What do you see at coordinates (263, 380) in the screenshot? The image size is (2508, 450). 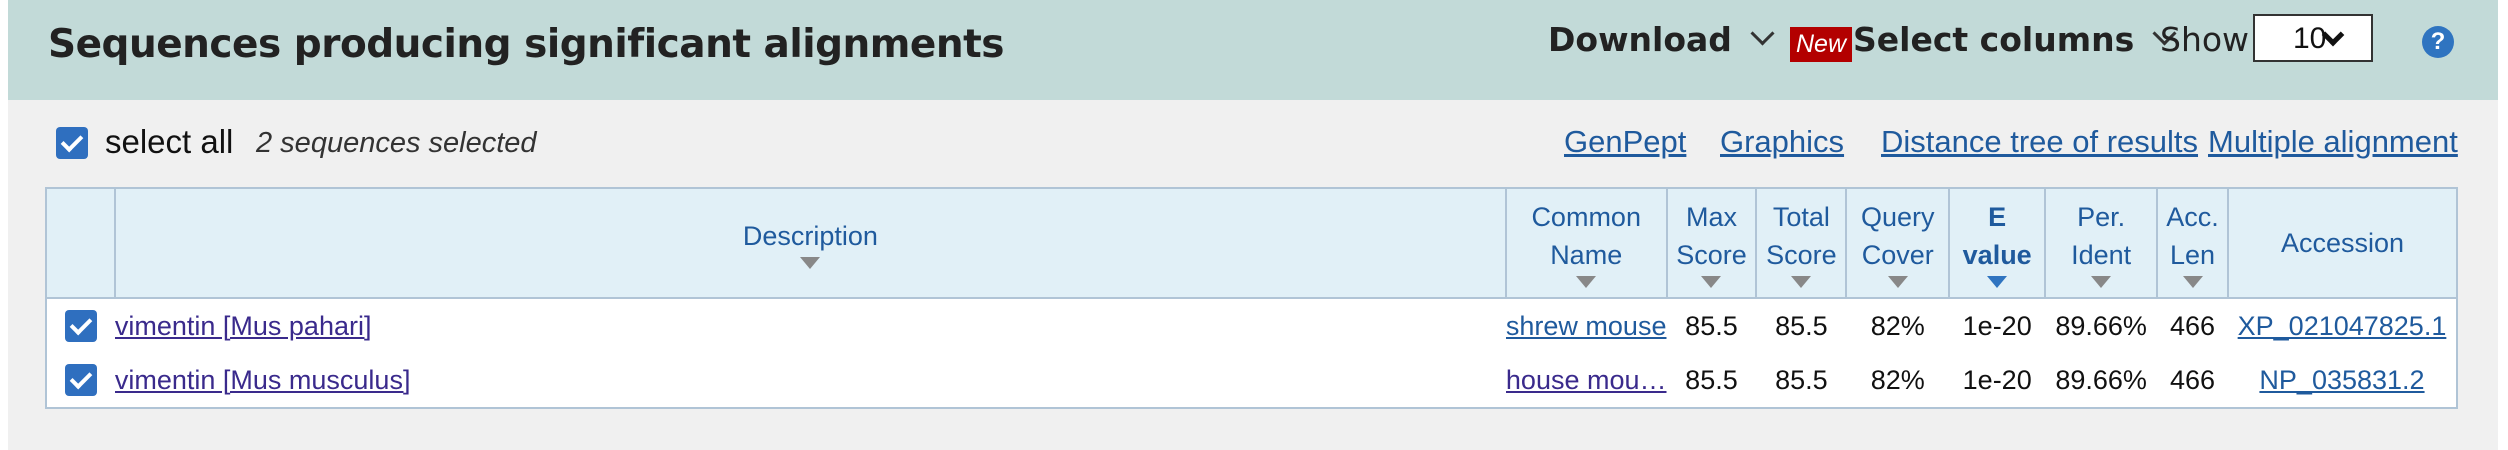 I see `description-link: vimentin [Mus musculus]` at bounding box center [263, 380].